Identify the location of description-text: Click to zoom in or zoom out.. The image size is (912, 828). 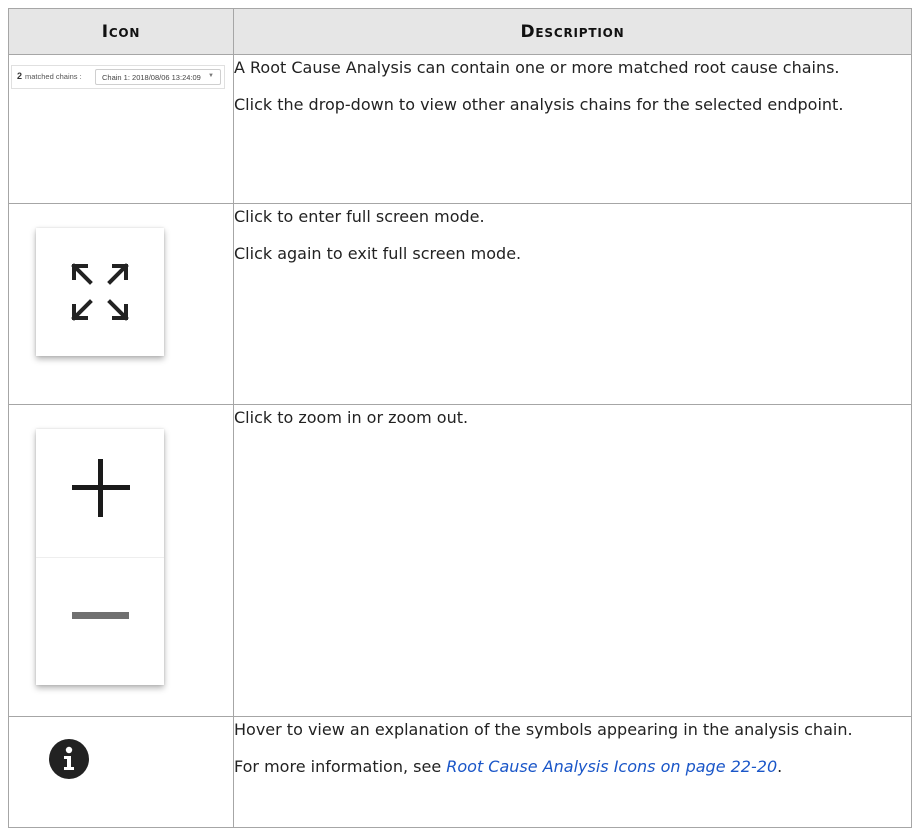
(351, 417).